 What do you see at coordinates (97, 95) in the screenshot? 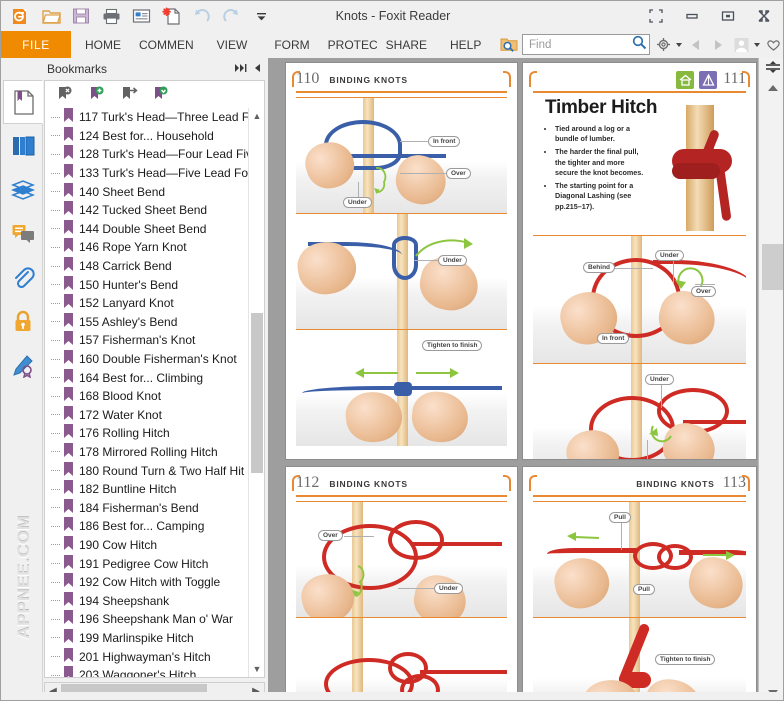
I see `new-bookmark-icon` at bounding box center [97, 95].